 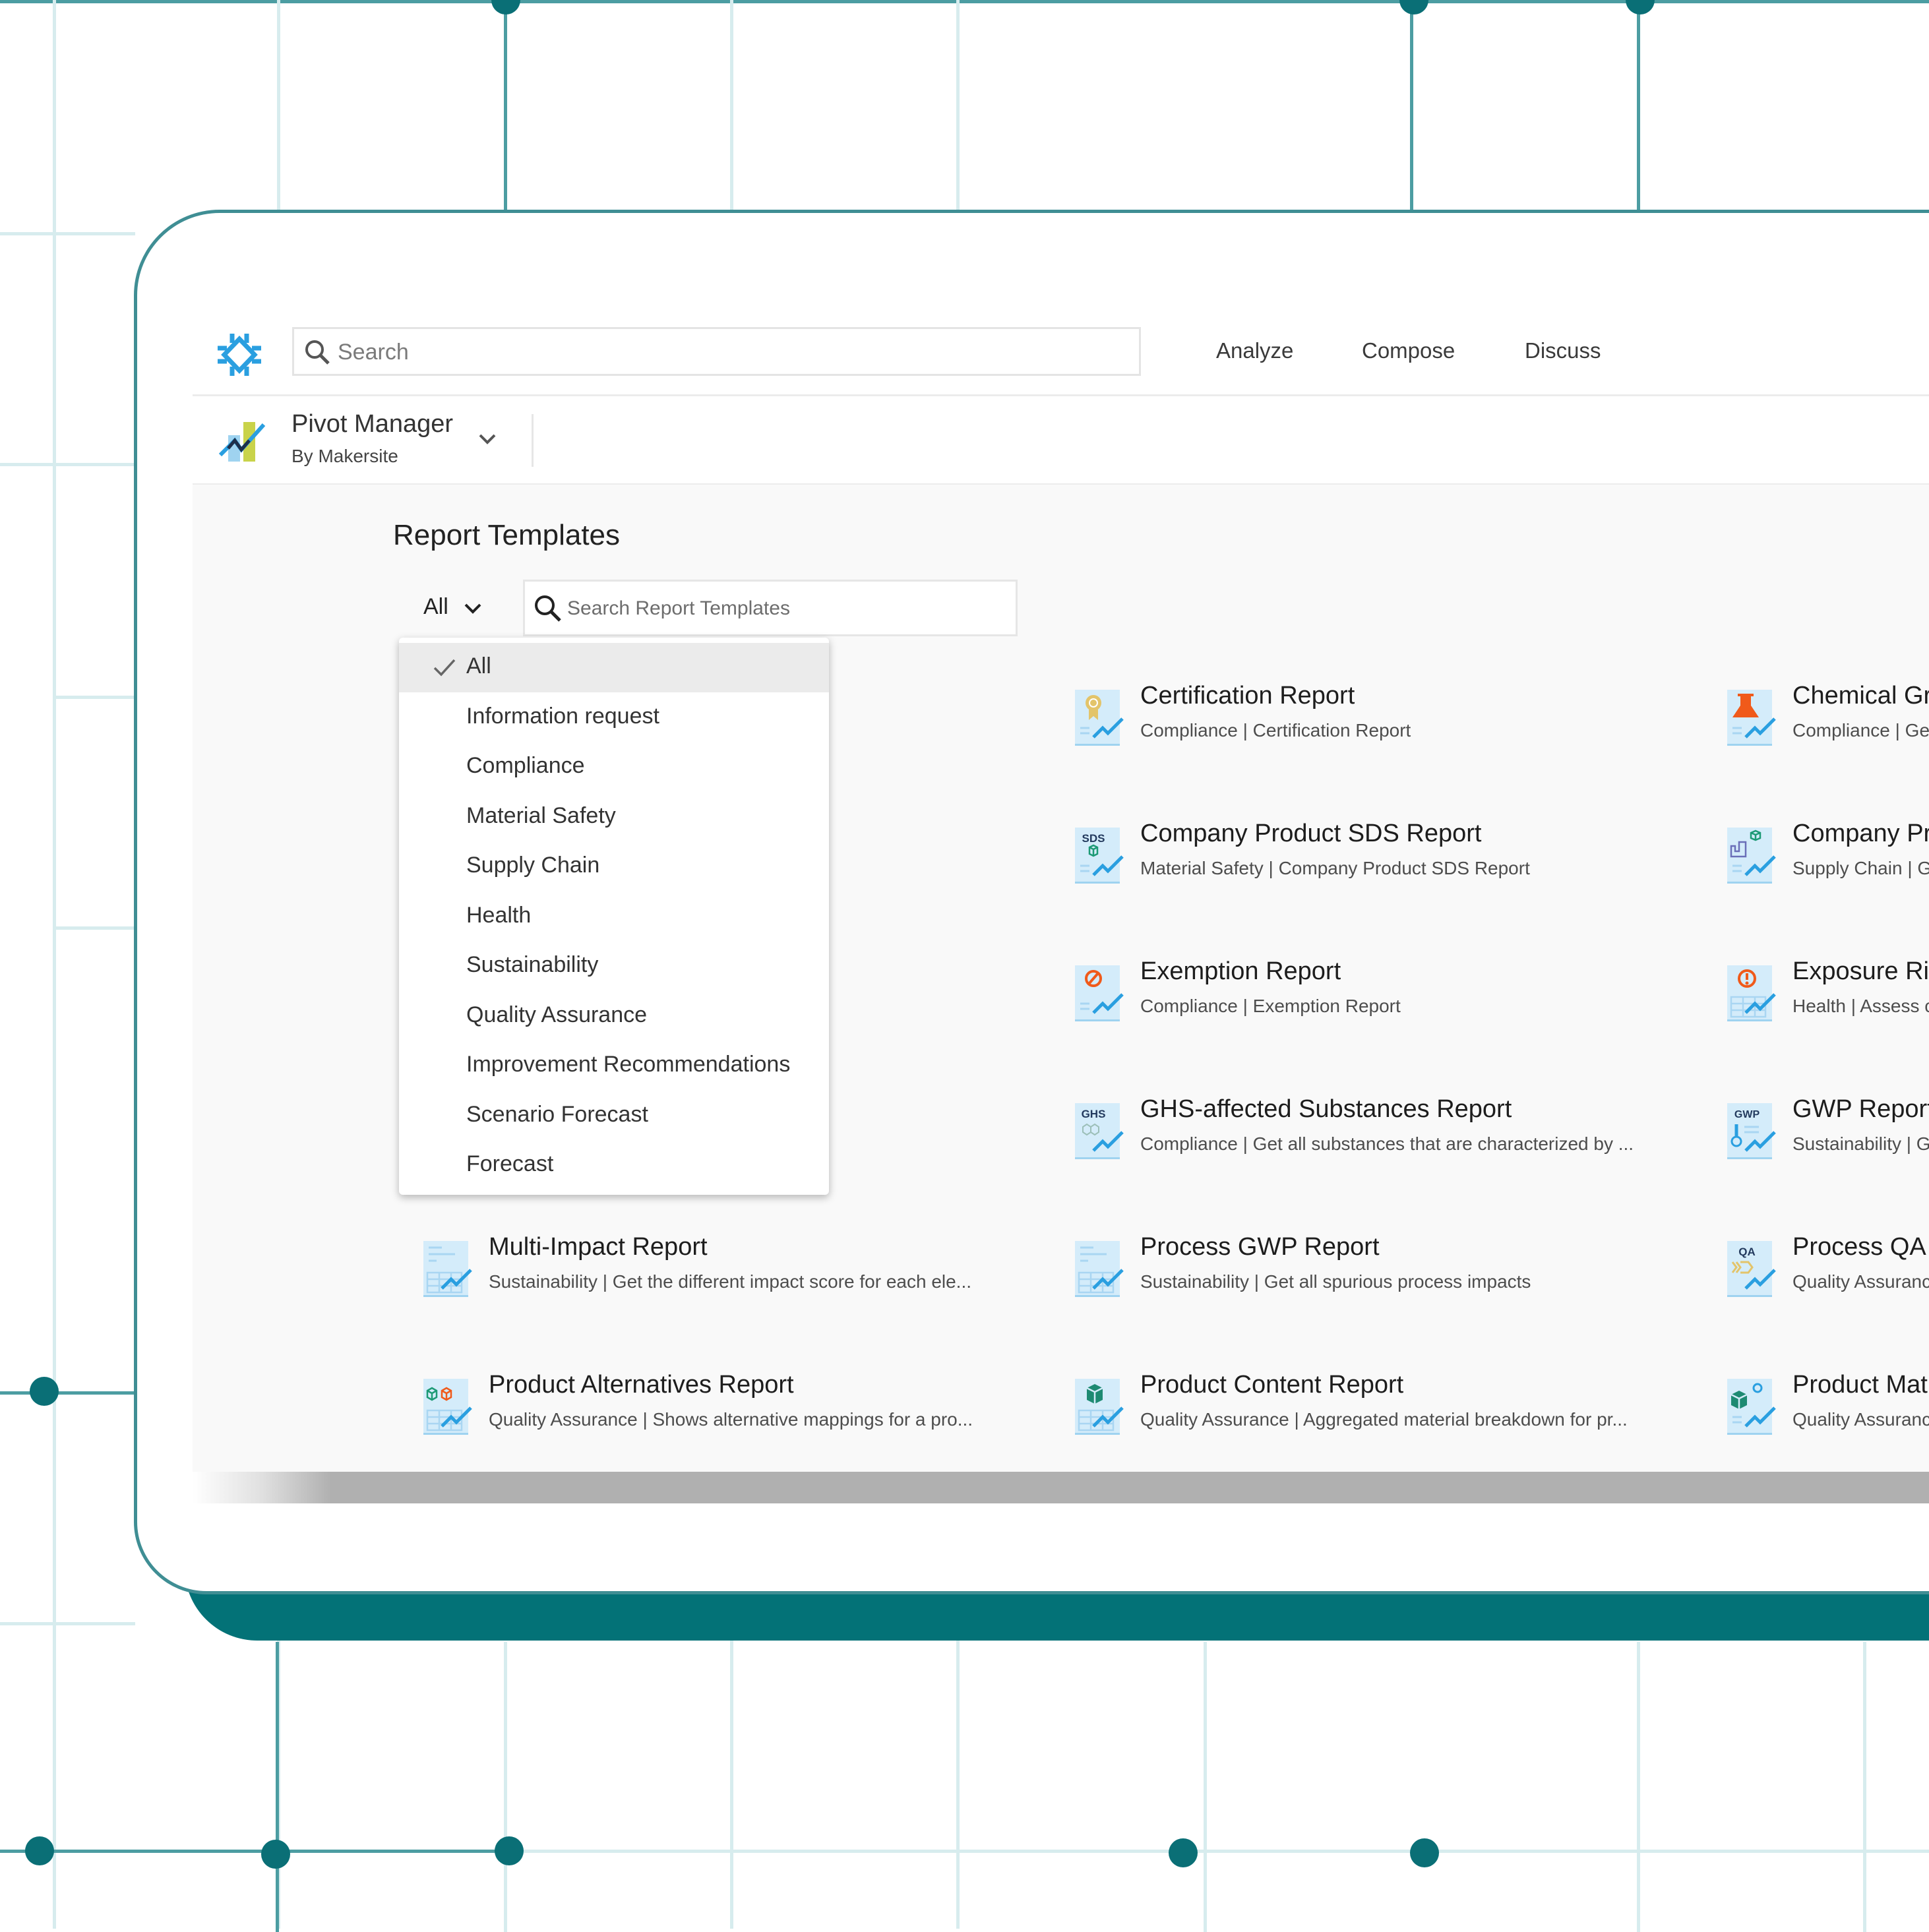 What do you see at coordinates (1061, 395) in the screenshot?
I see `header-divider` at bounding box center [1061, 395].